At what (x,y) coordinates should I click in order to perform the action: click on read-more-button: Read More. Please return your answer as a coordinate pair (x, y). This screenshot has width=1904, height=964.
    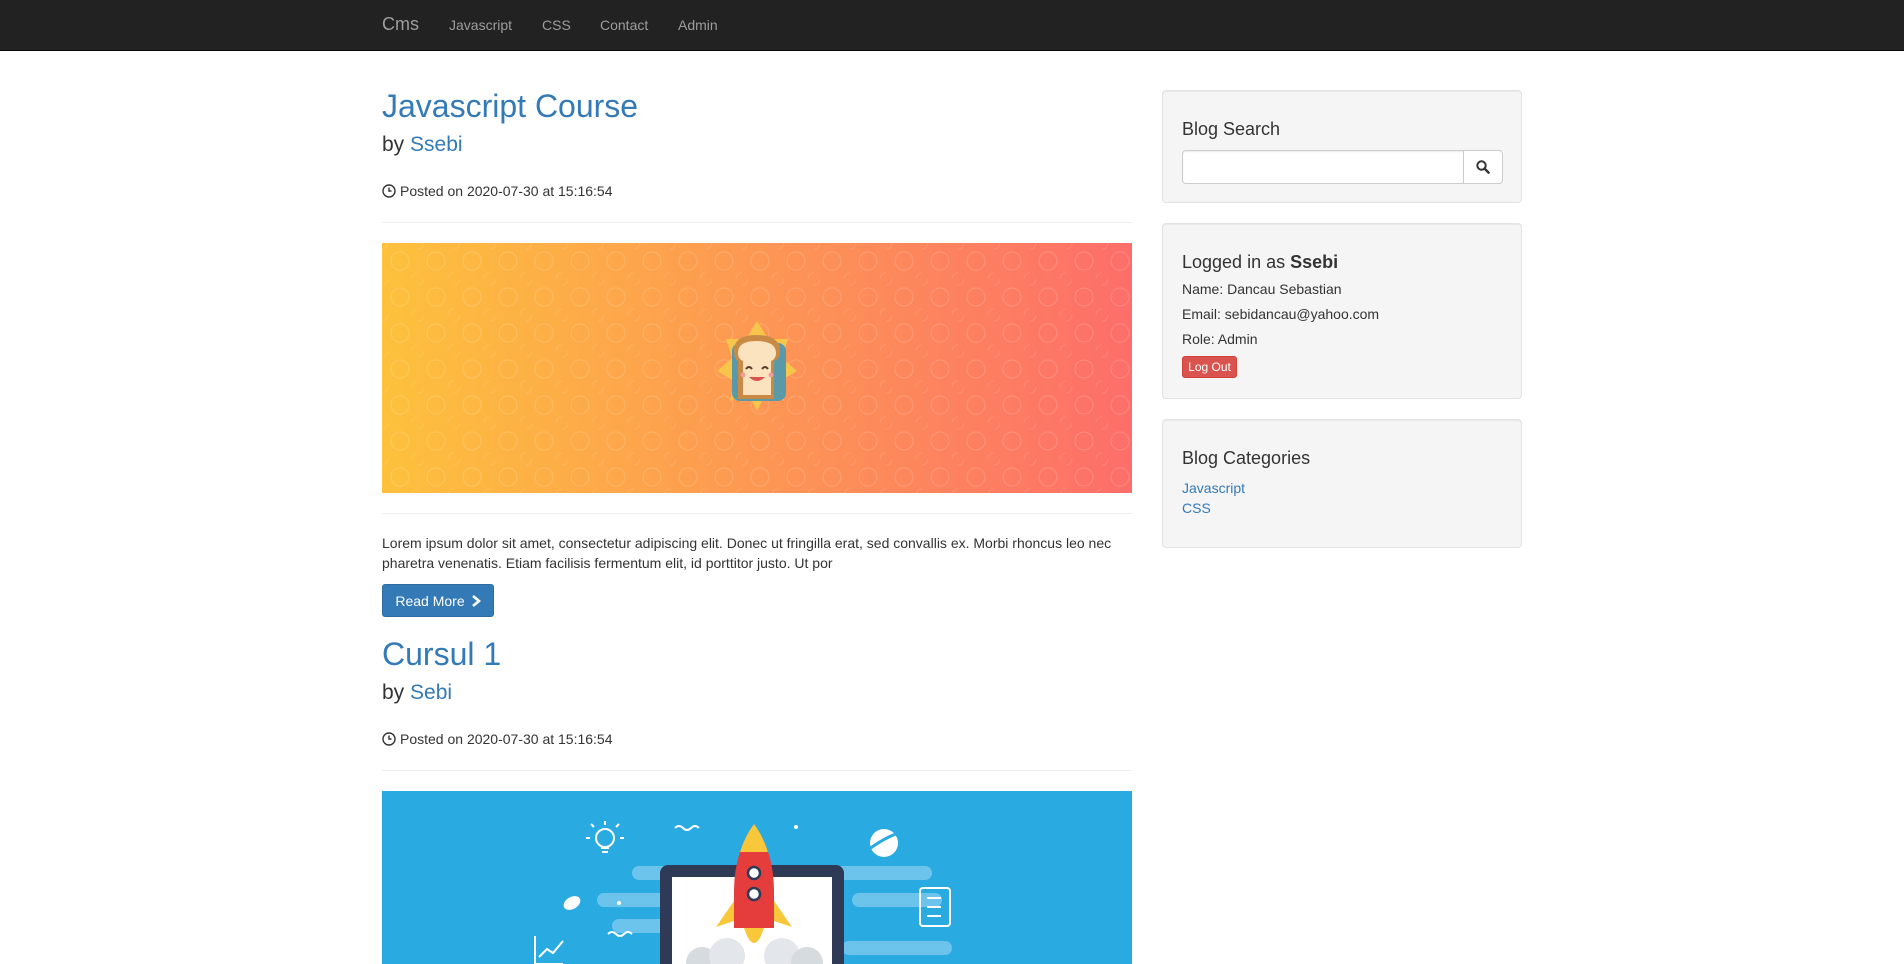
    Looking at the image, I should click on (438, 600).